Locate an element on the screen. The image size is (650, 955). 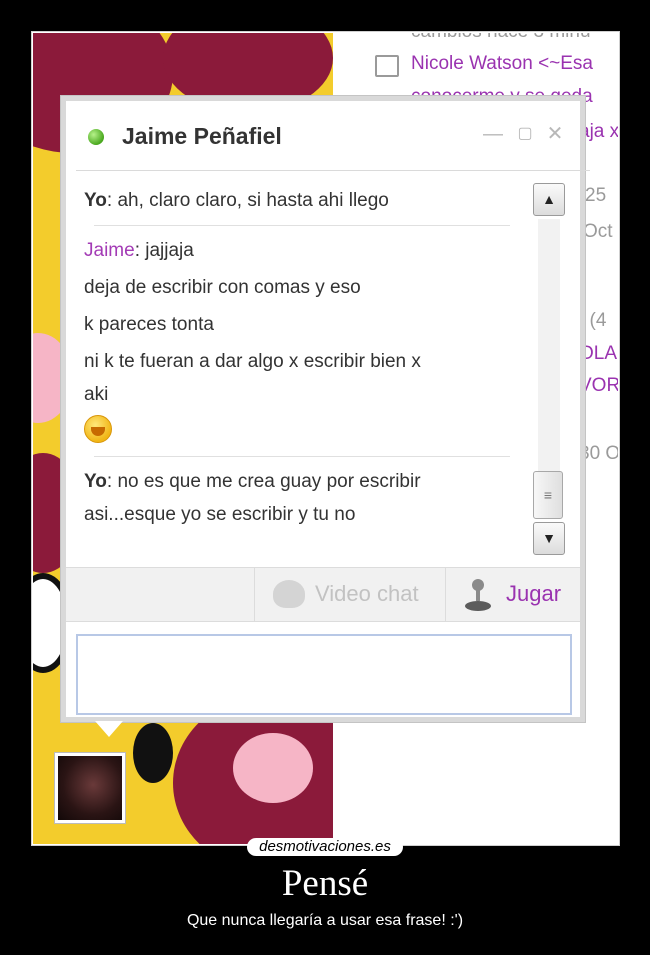
scroll-down-arrow-icon: ▼ is located at coordinates (549, 538).